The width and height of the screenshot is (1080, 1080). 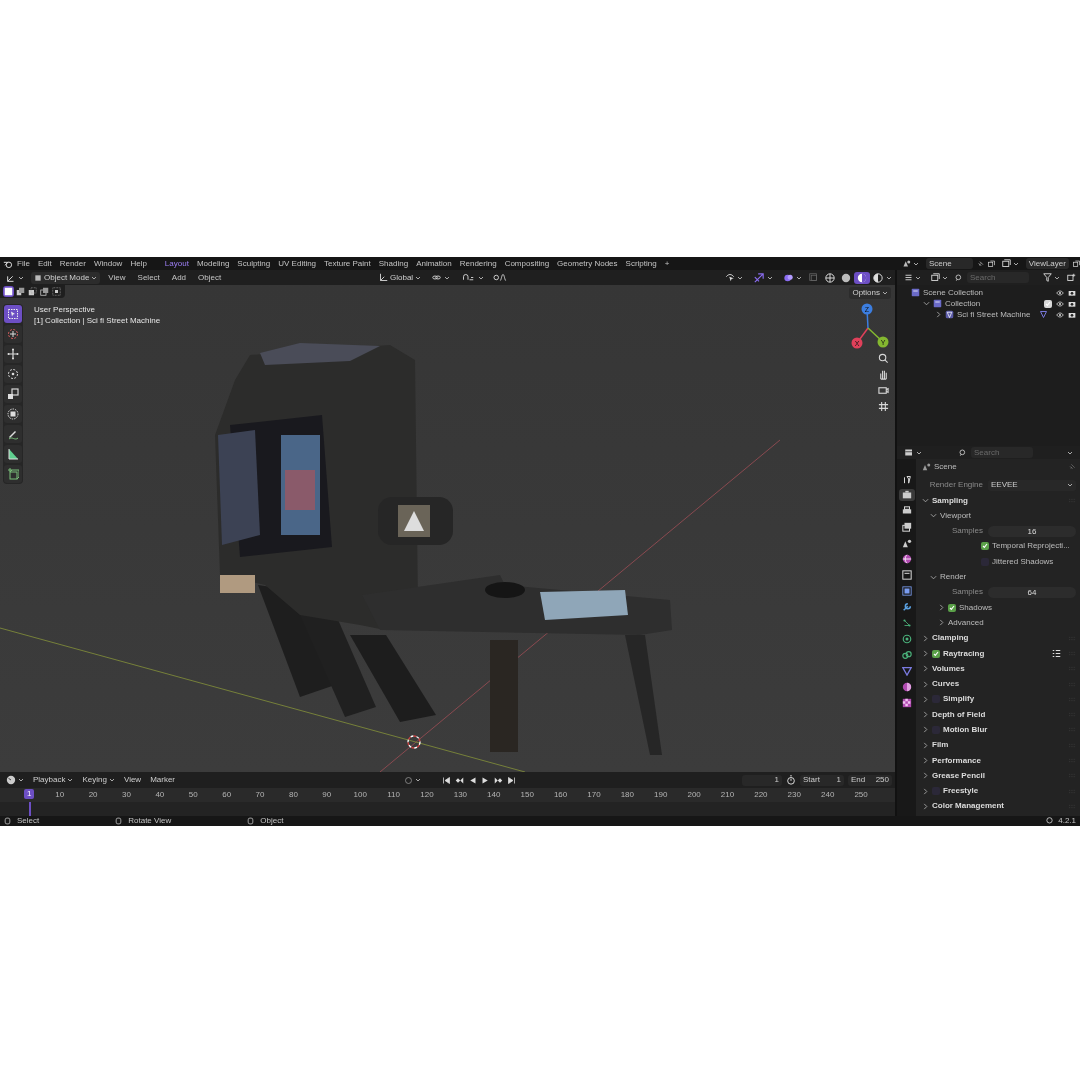 I want to click on hand-icon, so click(x=883, y=374).